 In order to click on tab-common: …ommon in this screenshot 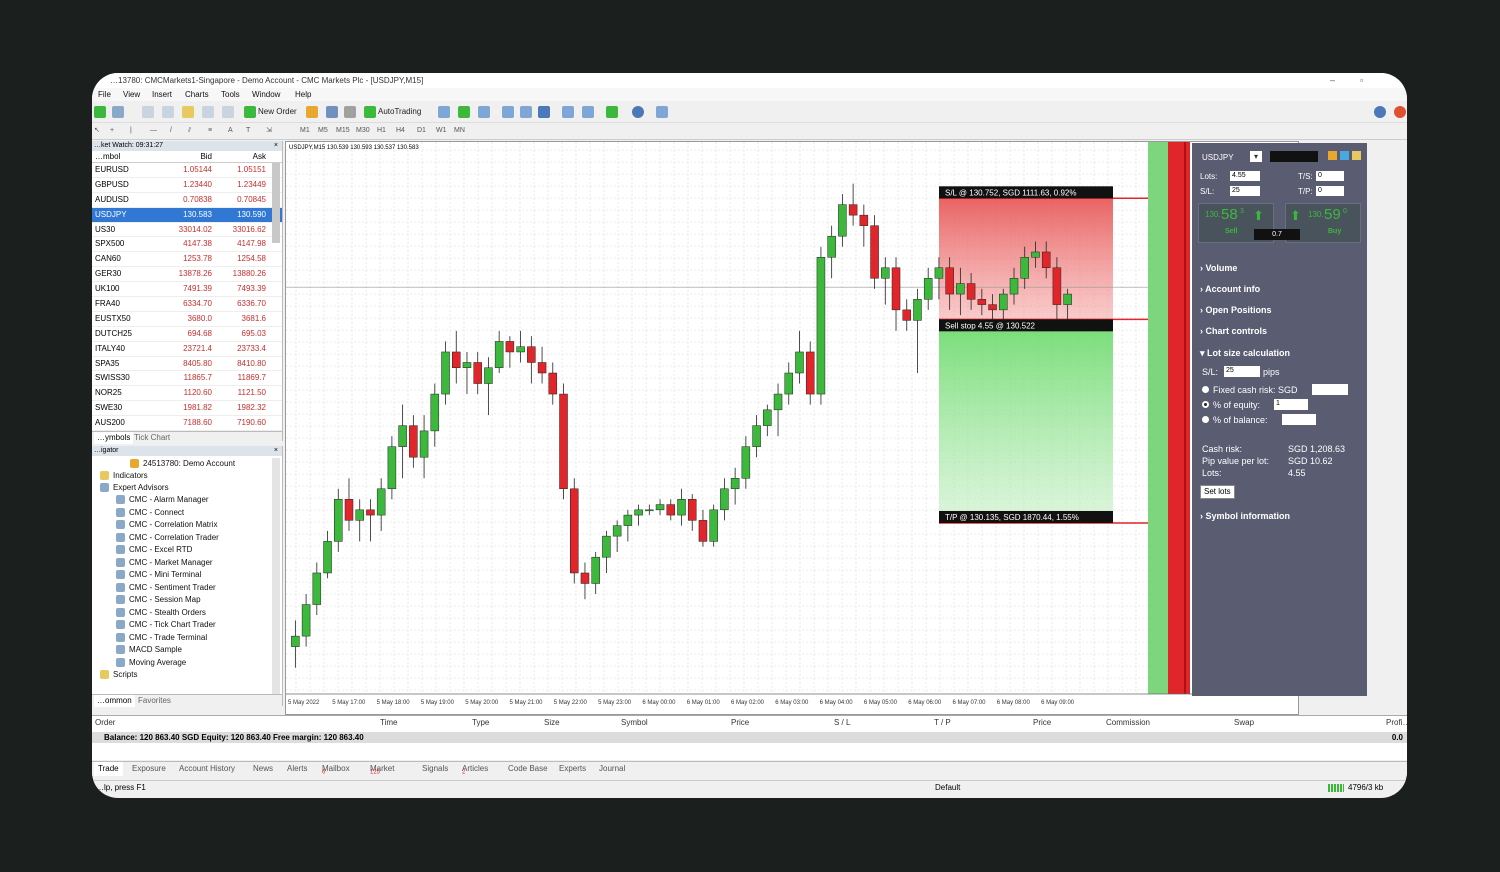, I will do `click(114, 701)`.